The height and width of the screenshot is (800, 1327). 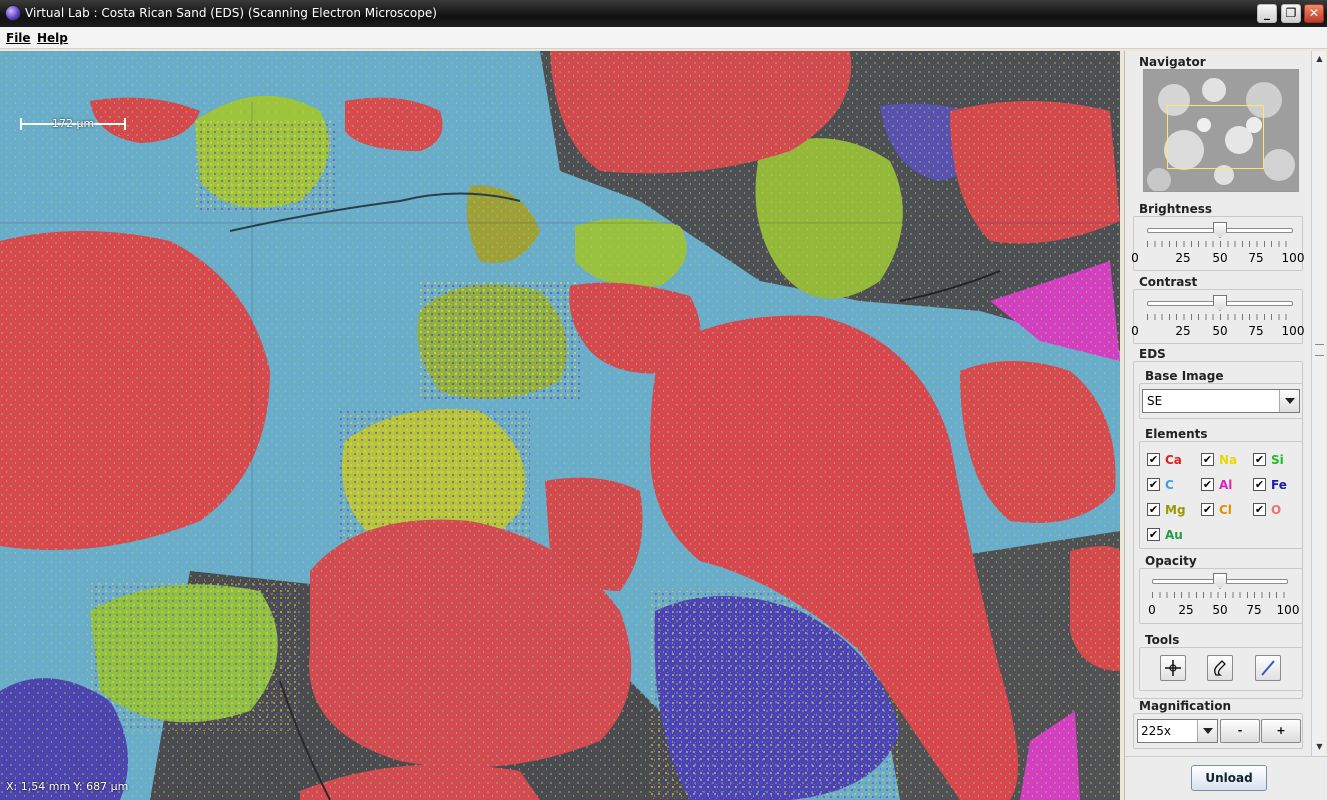 I want to click on brightness-knob, so click(x=1220, y=230).